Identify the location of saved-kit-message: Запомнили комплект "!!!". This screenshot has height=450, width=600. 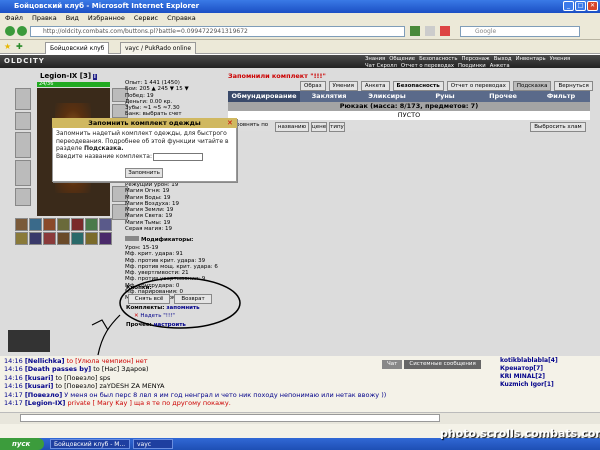
(277, 76).